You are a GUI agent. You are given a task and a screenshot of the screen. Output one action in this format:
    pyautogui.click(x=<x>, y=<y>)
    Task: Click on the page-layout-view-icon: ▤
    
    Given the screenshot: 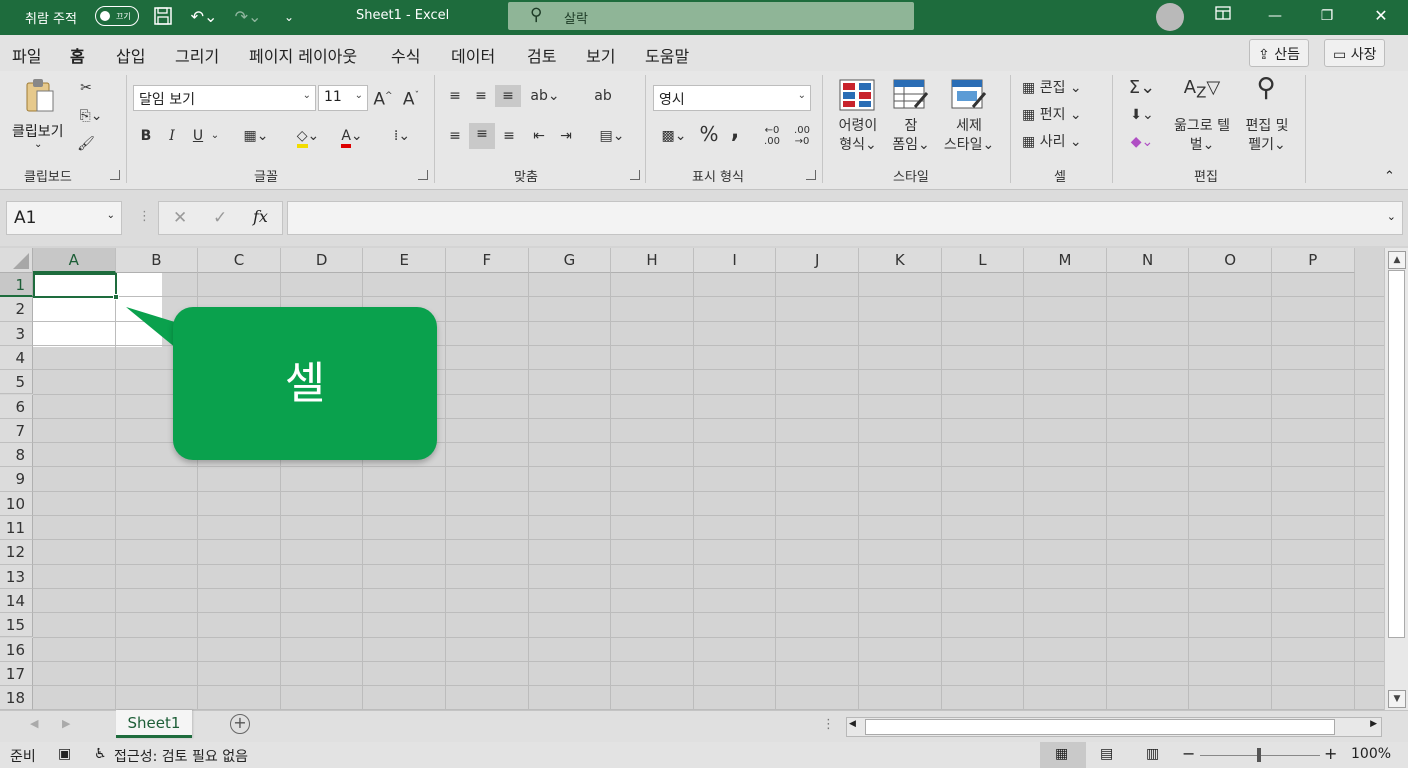 What is the action you would take?
    pyautogui.click(x=1106, y=754)
    